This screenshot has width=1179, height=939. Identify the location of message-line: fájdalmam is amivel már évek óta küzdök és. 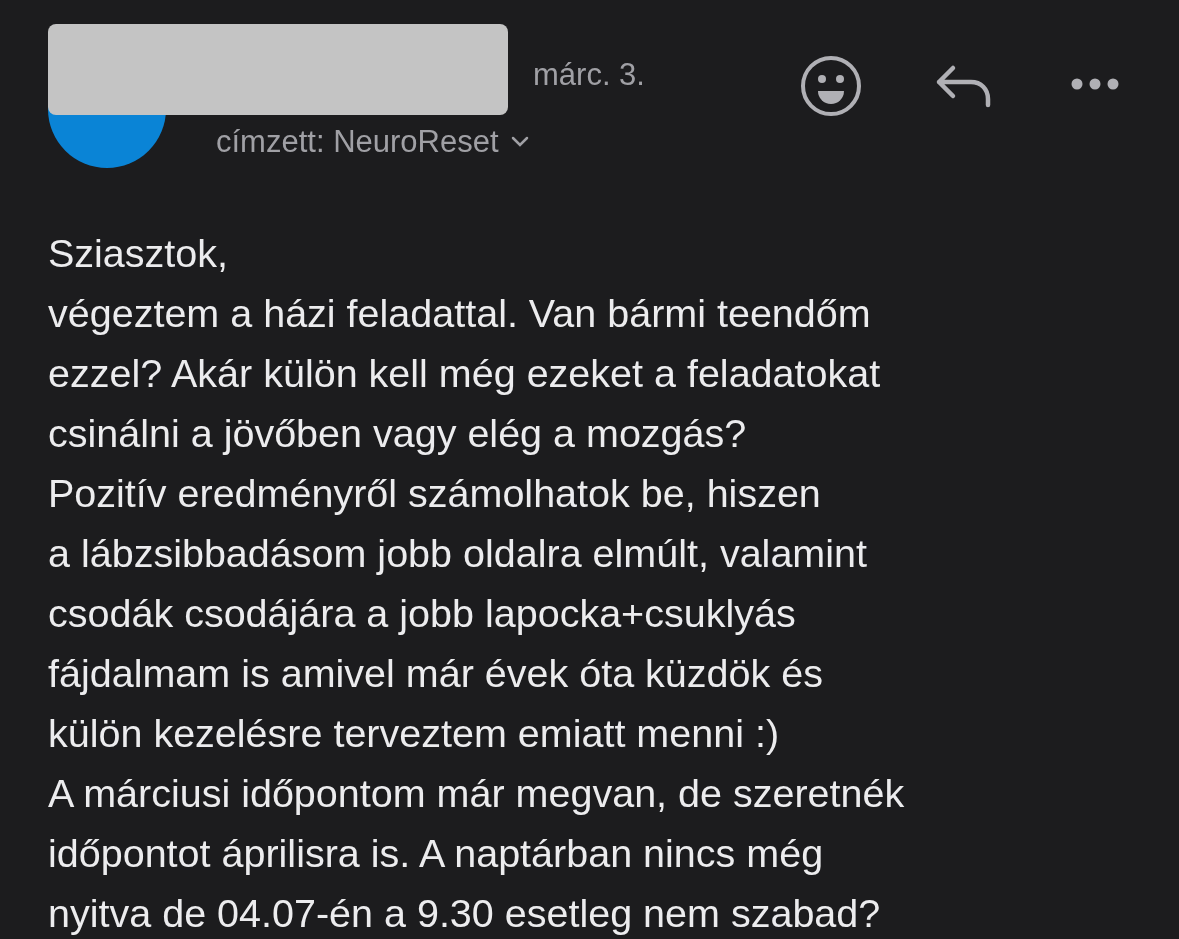
(436, 673).